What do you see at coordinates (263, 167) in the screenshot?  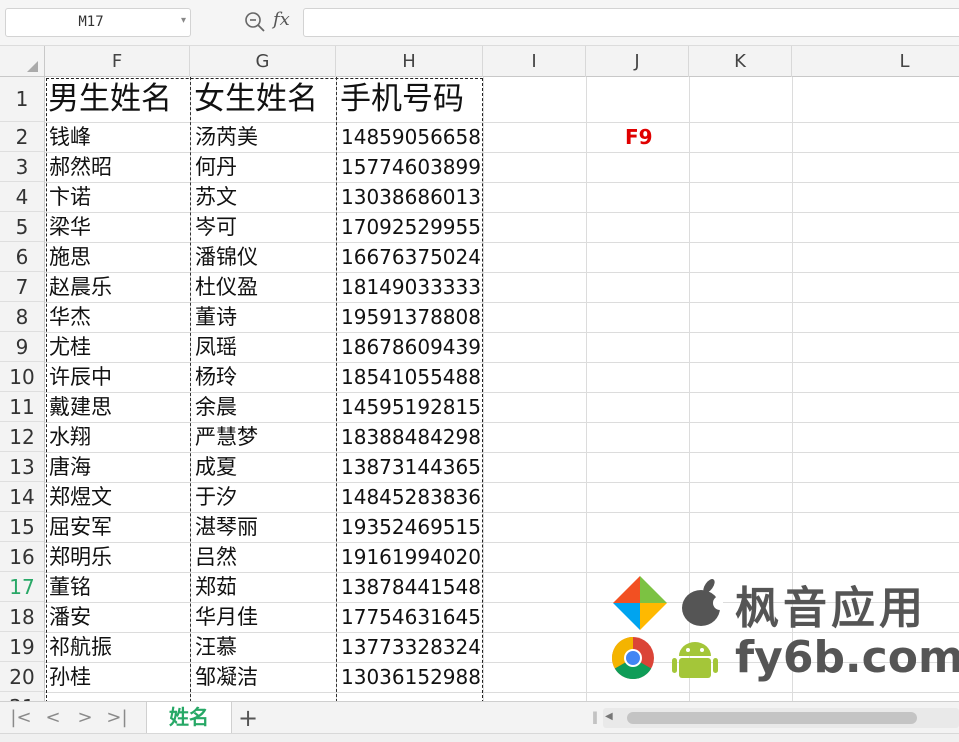 I see `table-cell: 何丹` at bounding box center [263, 167].